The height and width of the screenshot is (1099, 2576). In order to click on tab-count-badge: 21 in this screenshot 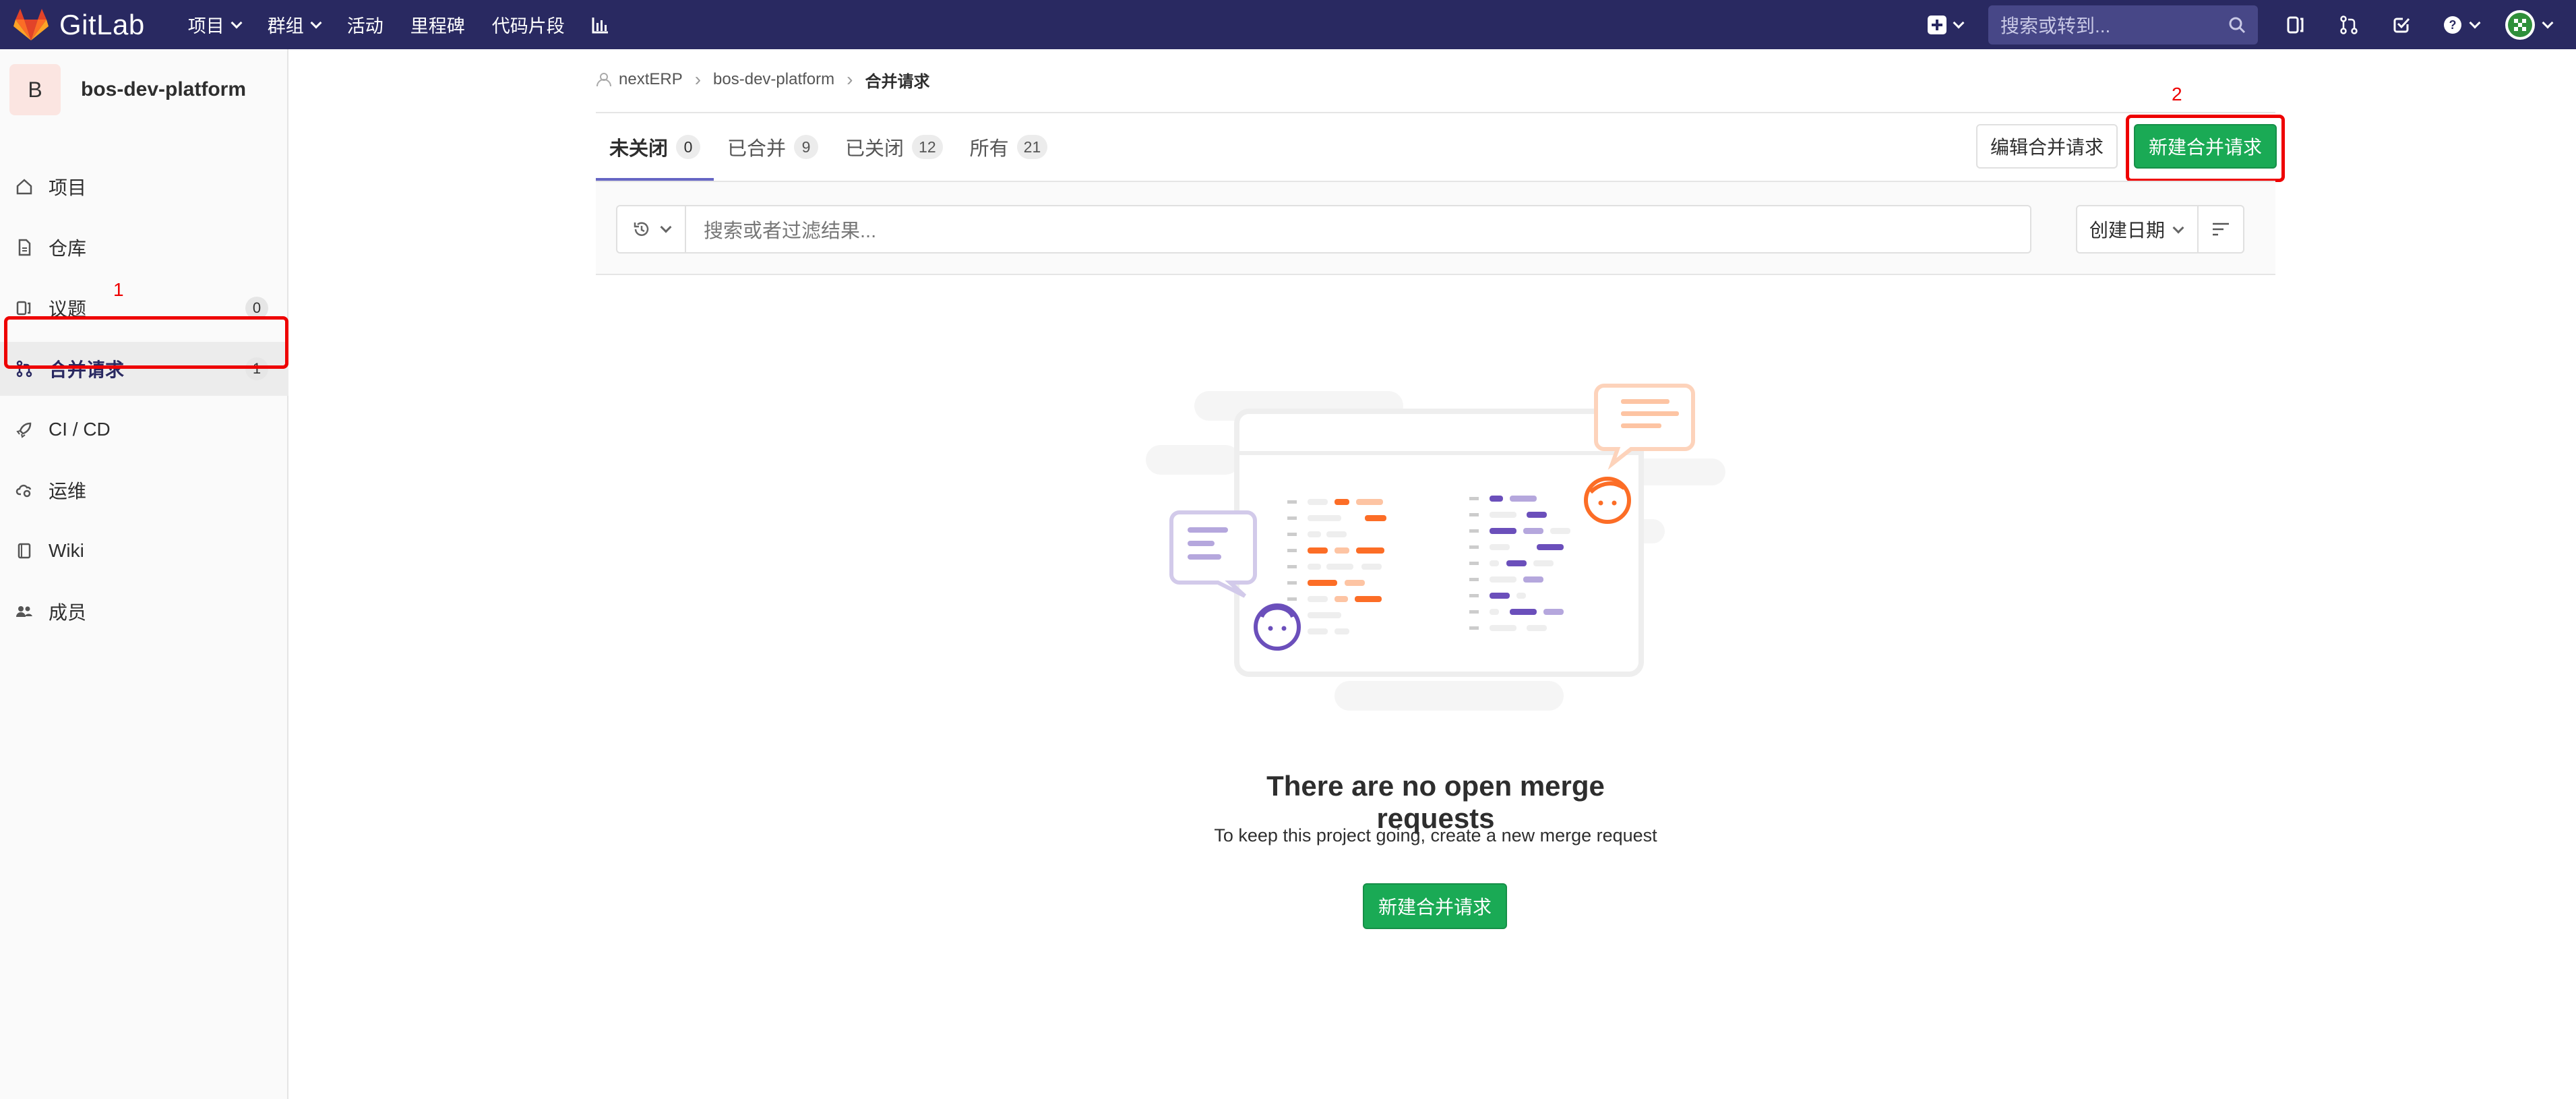, I will do `click(1032, 147)`.